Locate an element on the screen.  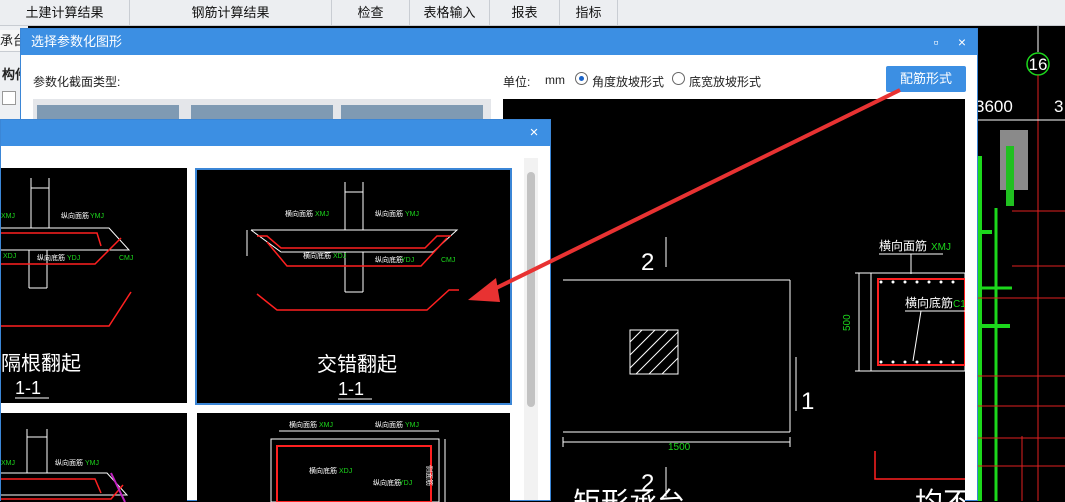
menu-indicator: 指标 is located at coordinates (589, 12).